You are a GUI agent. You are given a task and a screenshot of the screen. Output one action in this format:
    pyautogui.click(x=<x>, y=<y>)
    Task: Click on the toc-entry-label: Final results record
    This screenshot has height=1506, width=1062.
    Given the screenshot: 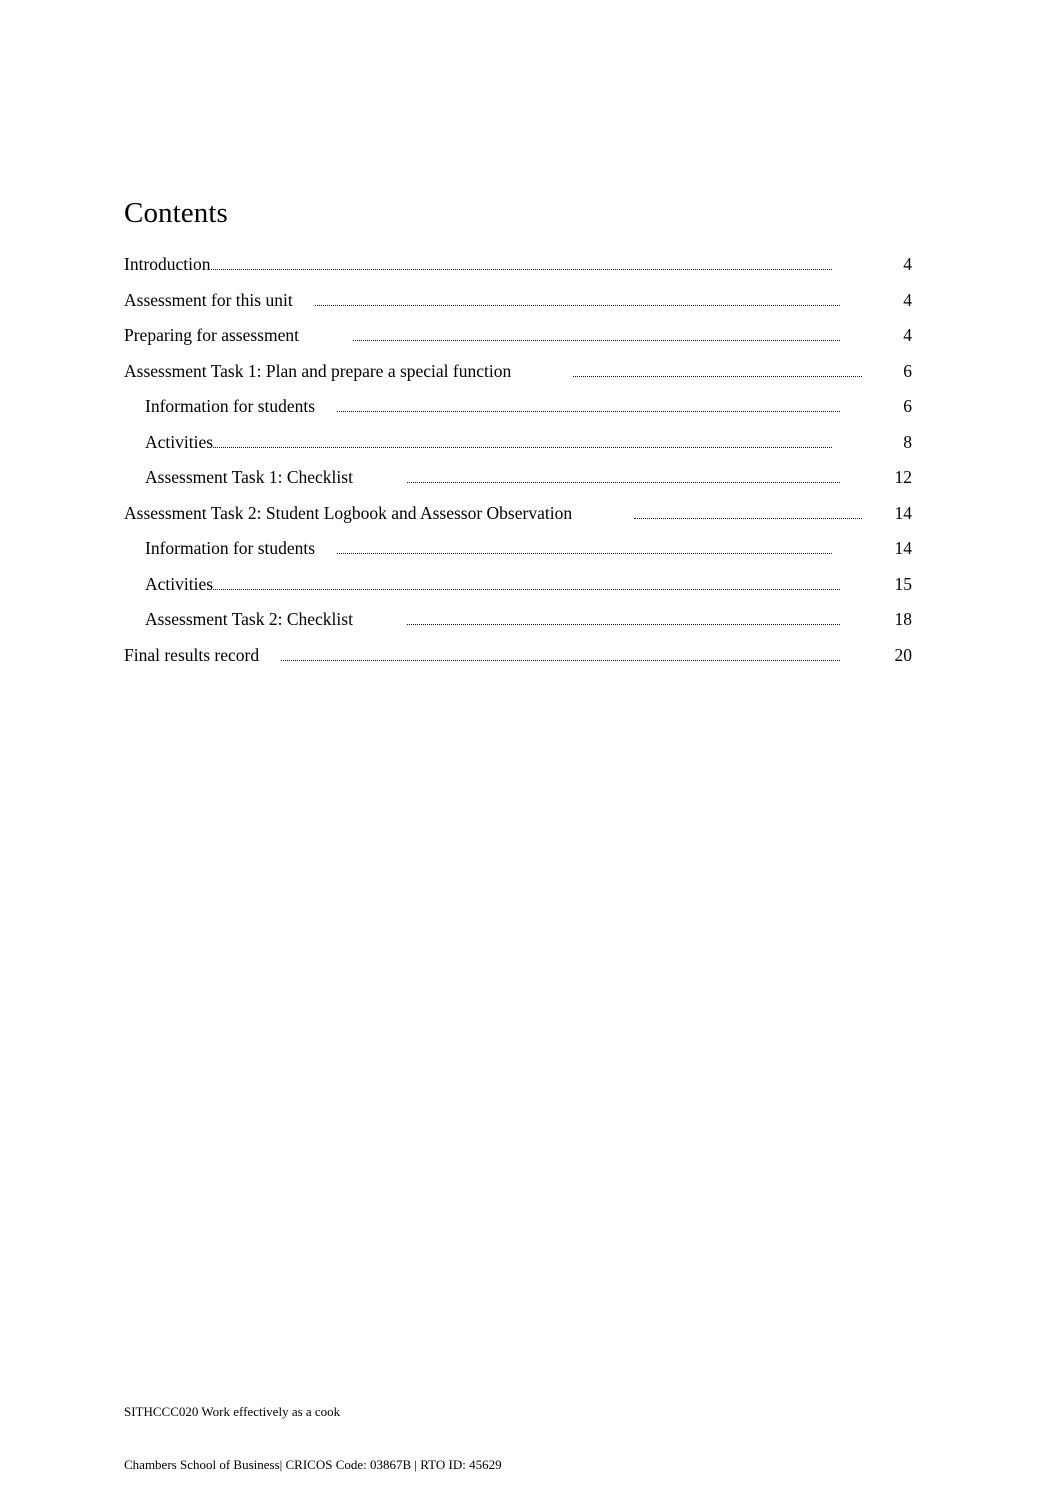 What is the action you would take?
    pyautogui.click(x=192, y=654)
    